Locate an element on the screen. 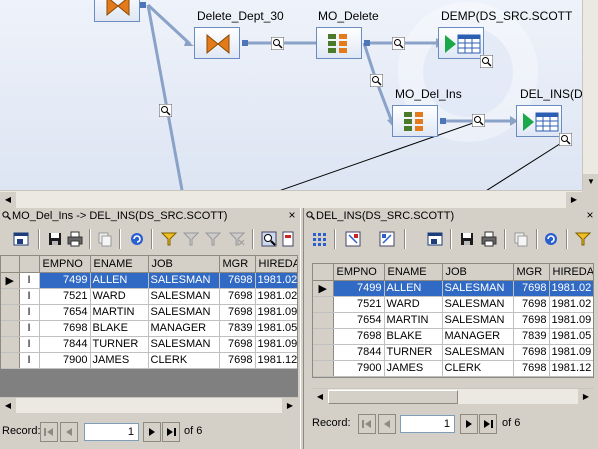 The width and height of the screenshot is (598, 449). scroll-down-button: ▼ is located at coordinates (590, 182).